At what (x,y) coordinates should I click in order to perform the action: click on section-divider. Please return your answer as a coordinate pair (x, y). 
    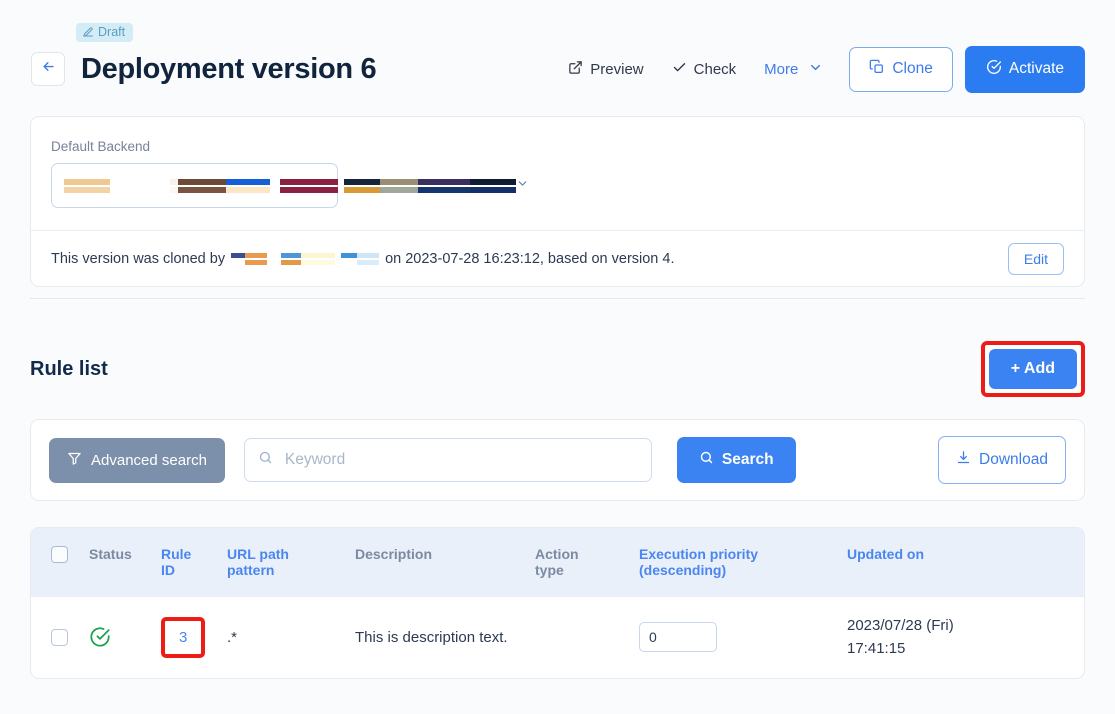
    Looking at the image, I should click on (557, 298).